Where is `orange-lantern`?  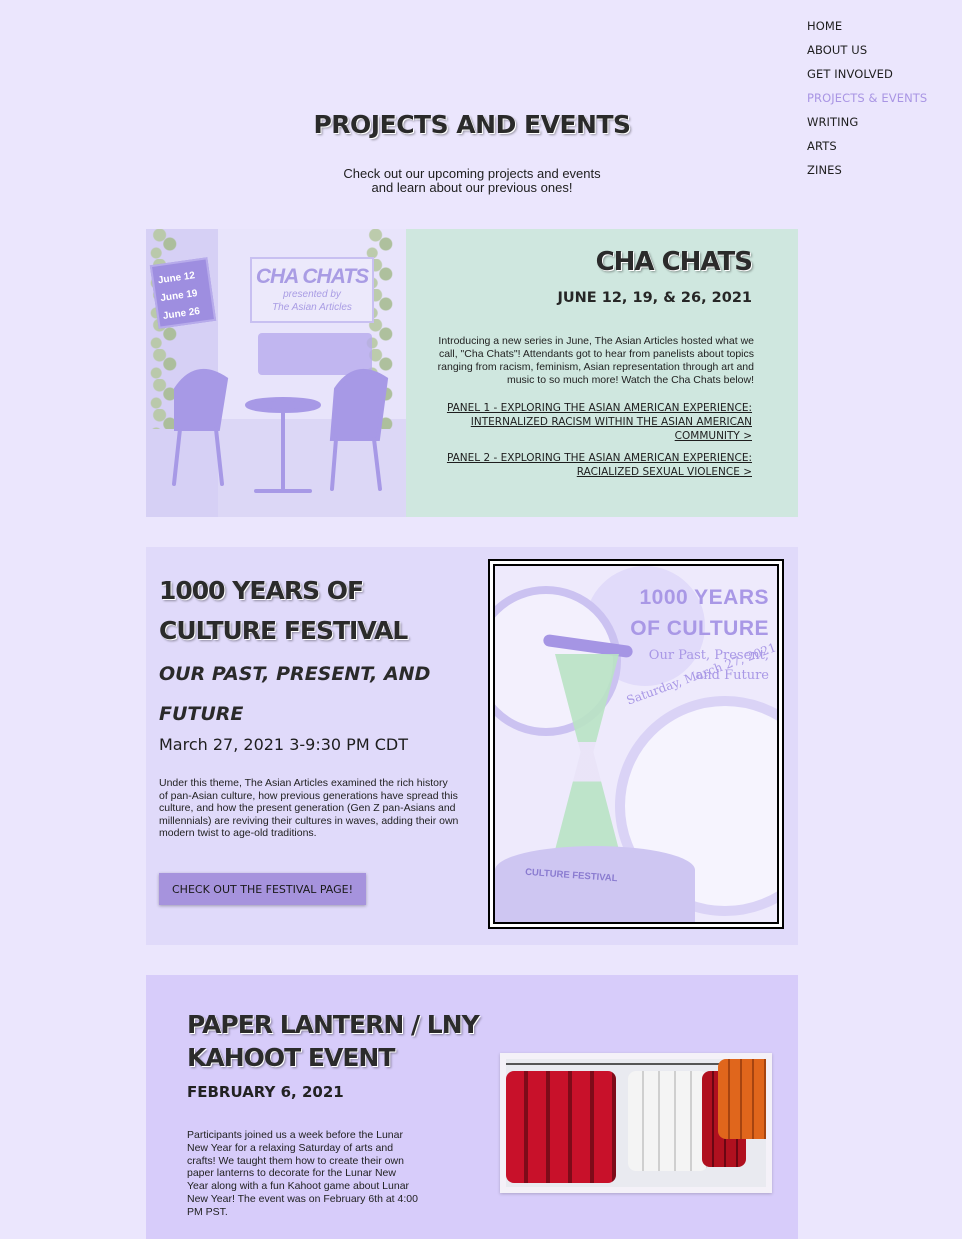 orange-lantern is located at coordinates (742, 1099).